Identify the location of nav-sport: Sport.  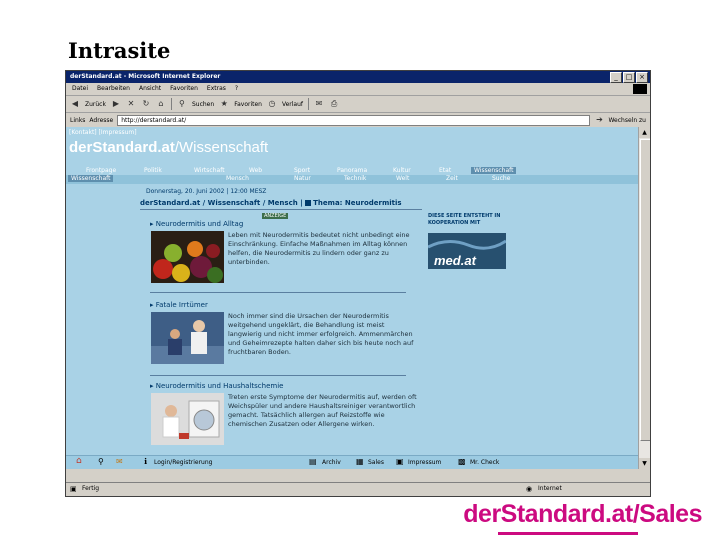
(302, 170).